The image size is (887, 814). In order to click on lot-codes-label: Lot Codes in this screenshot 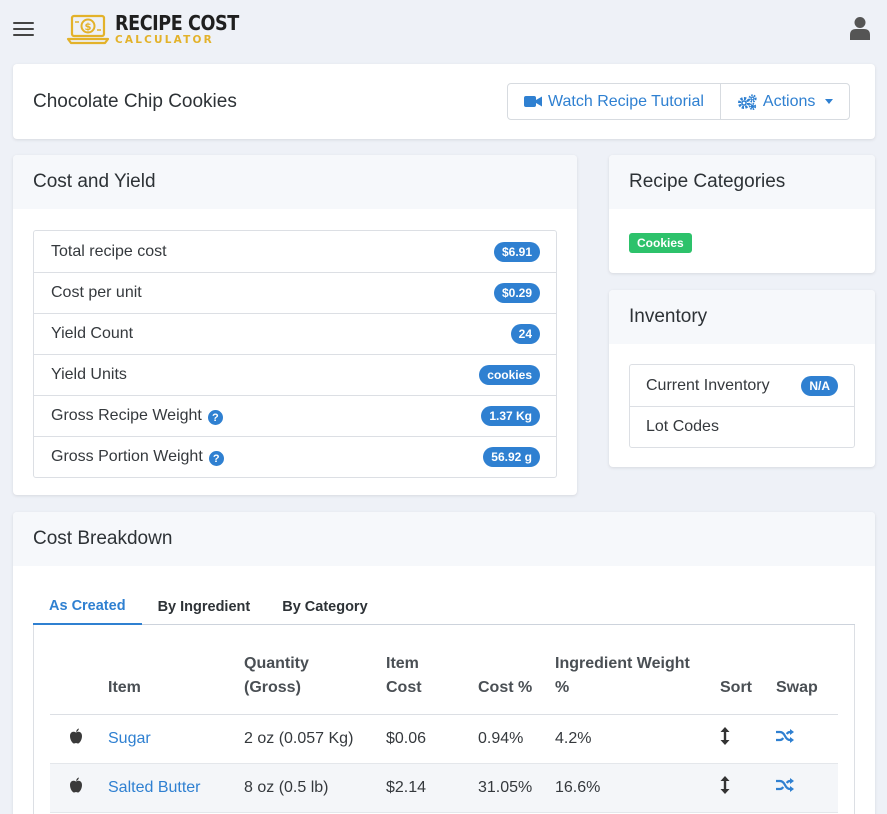, I will do `click(682, 426)`.